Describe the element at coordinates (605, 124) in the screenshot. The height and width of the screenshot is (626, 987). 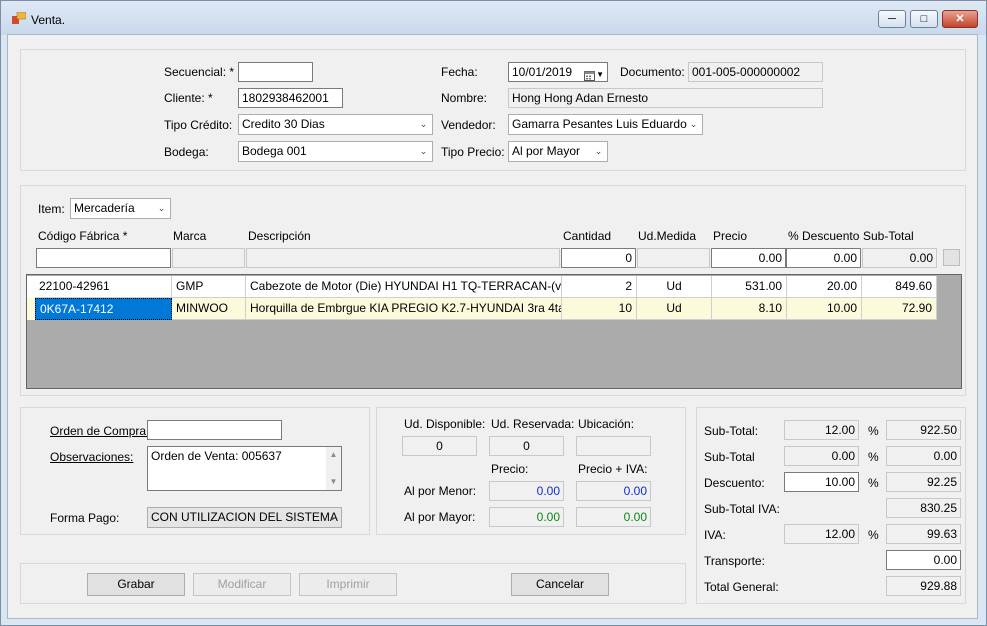
I see `vendedor-select: Gamarra Pesantes Luis Eduardo ⌄` at that location.